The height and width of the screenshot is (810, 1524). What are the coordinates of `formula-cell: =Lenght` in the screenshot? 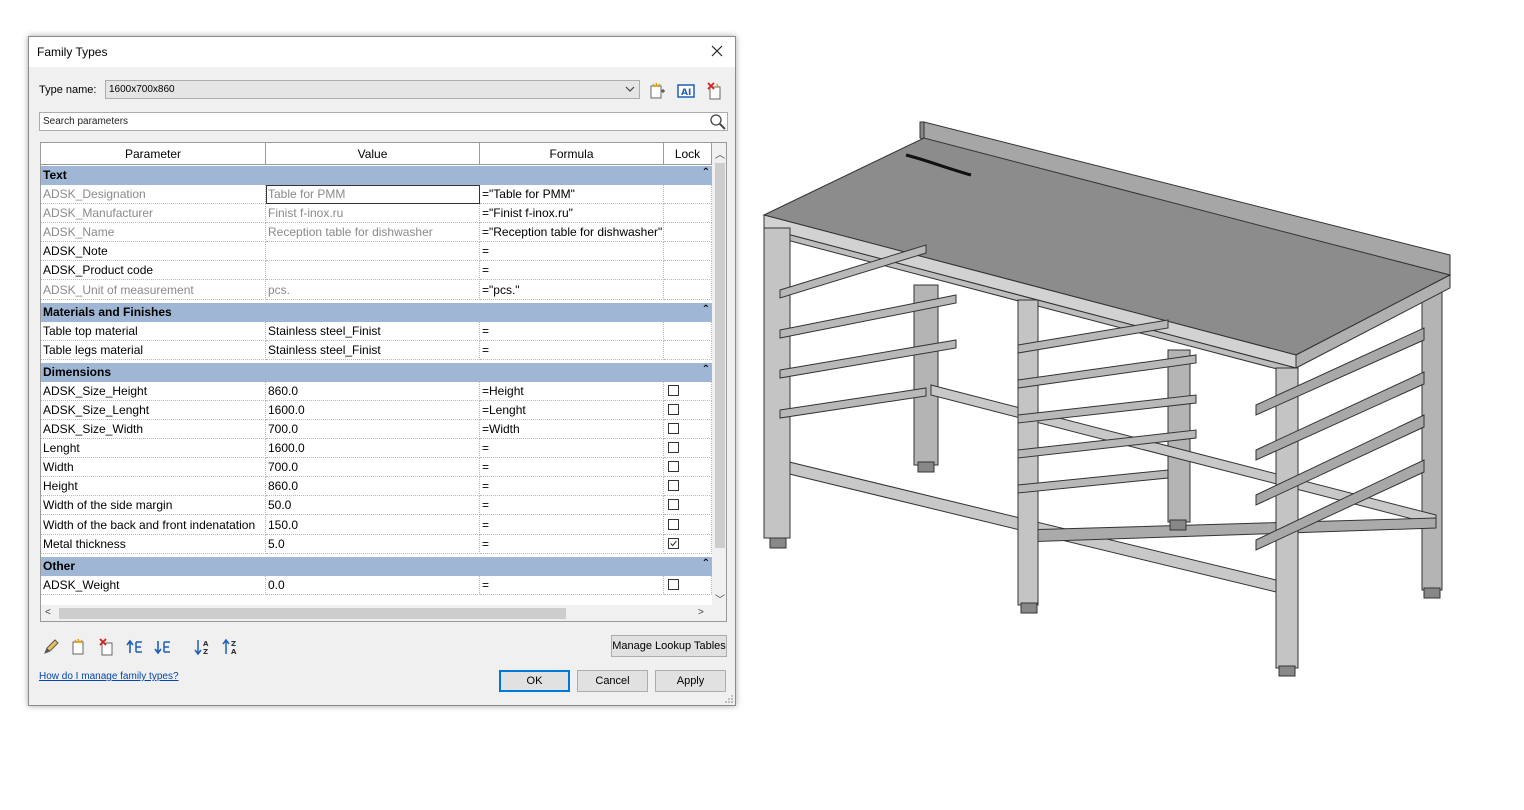 It's located at (572, 410).